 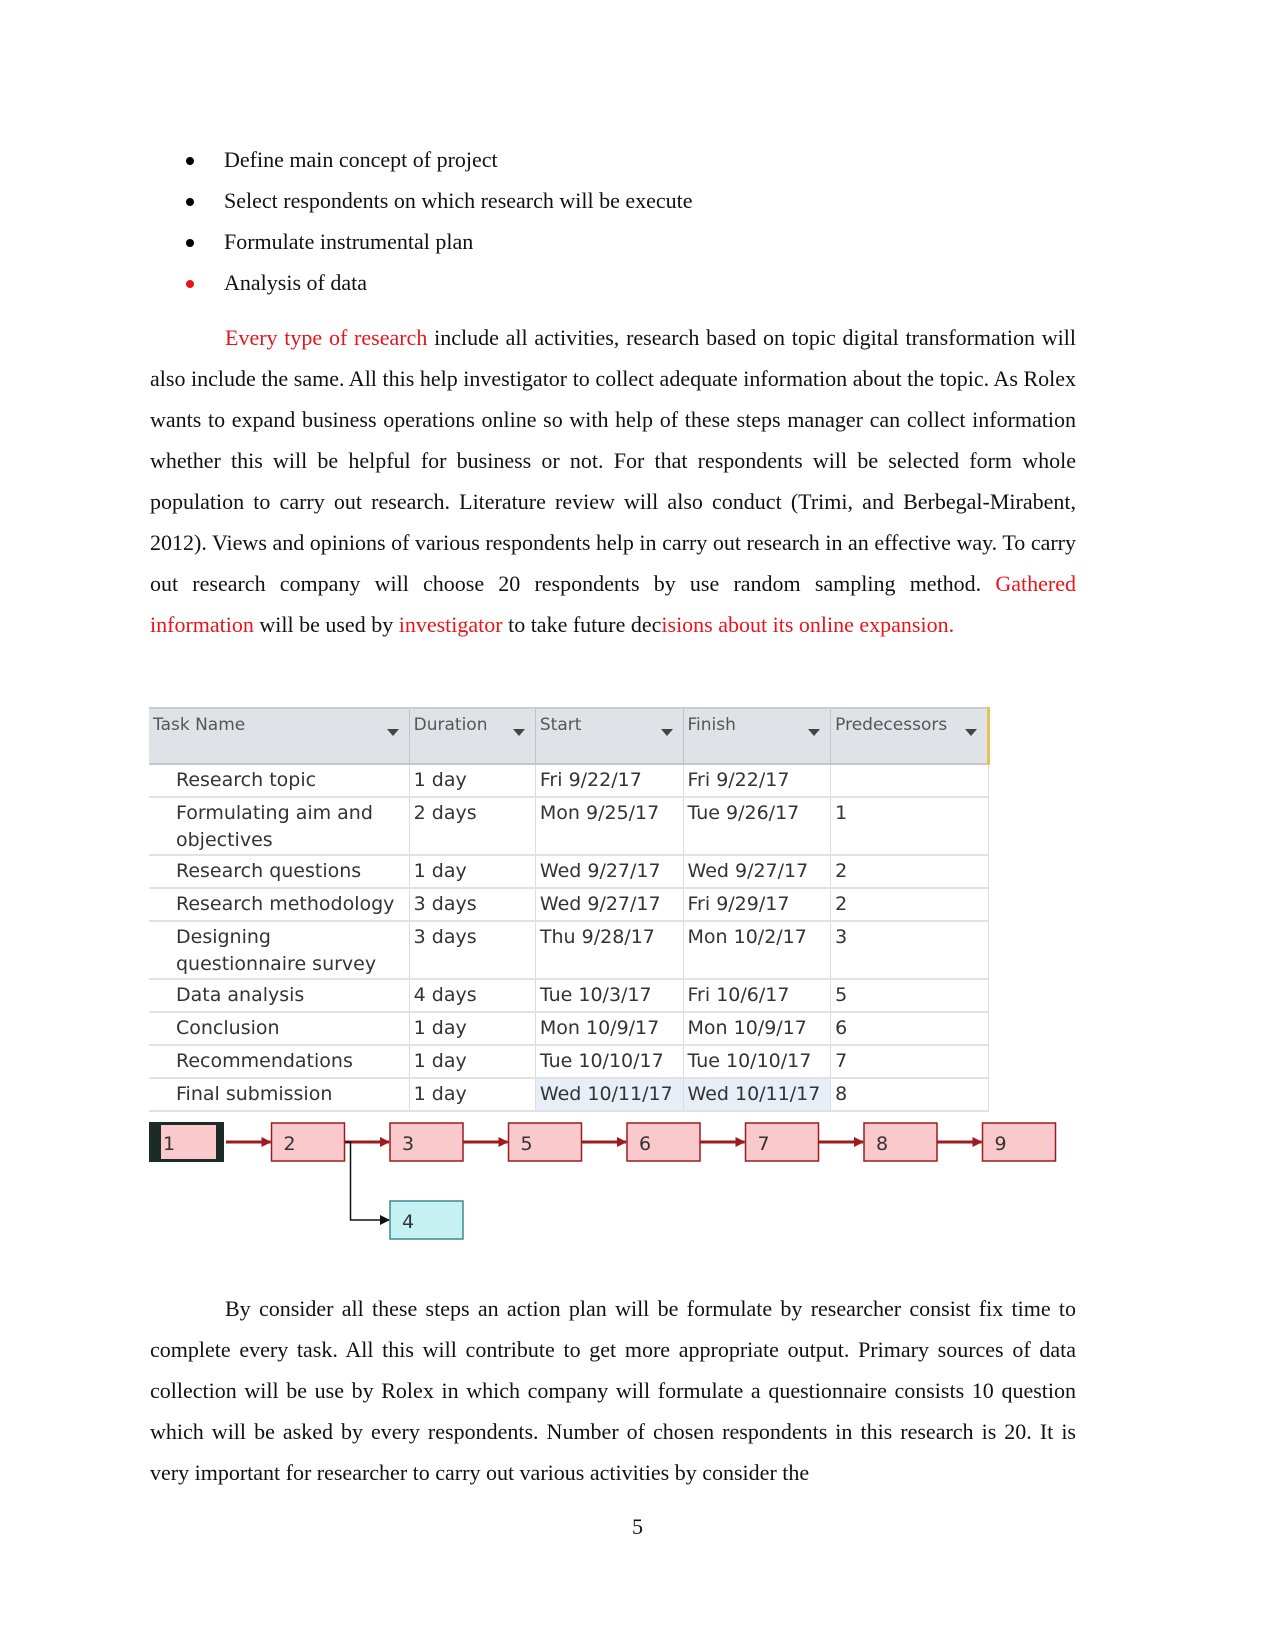 I want to click on cell-finish: Fri 9/22/17, so click(x=757, y=781).